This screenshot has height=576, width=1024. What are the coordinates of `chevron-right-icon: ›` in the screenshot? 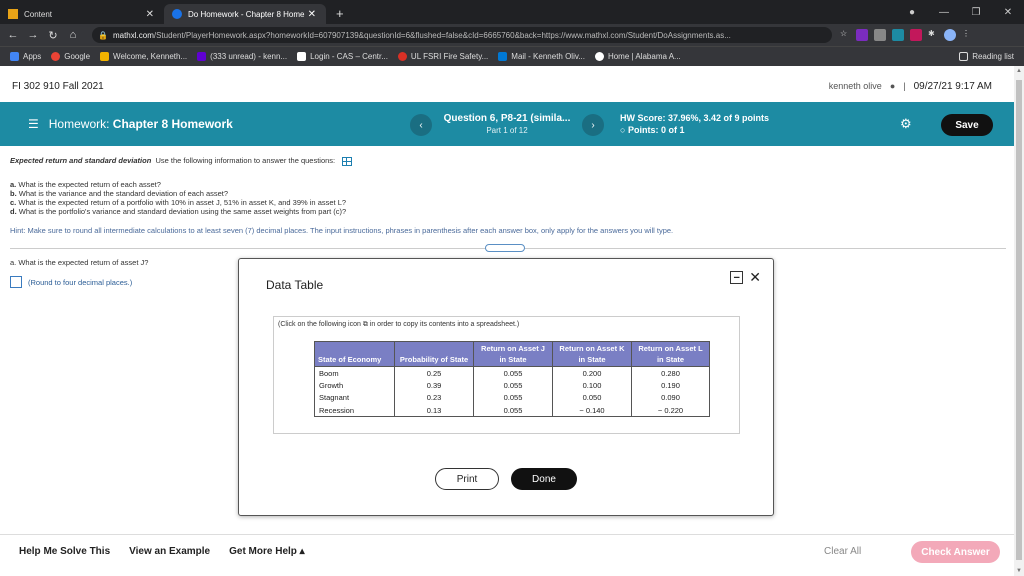 It's located at (593, 125).